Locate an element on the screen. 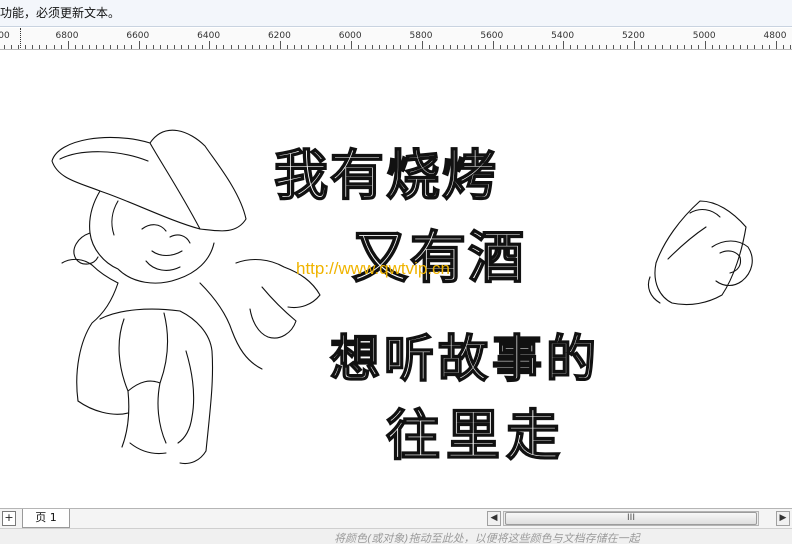  ruler-label: 5400 is located at coordinates (563, 36).